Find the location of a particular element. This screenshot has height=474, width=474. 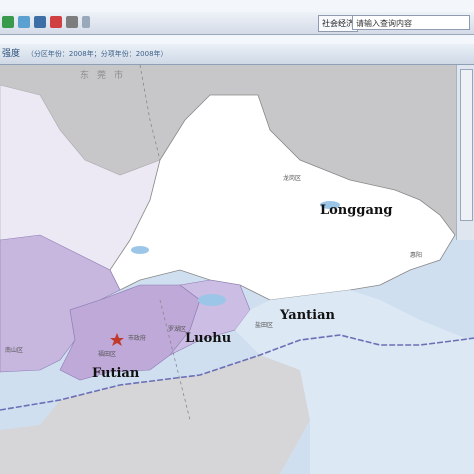

district-label-longgang: Longgang is located at coordinates (356, 210).